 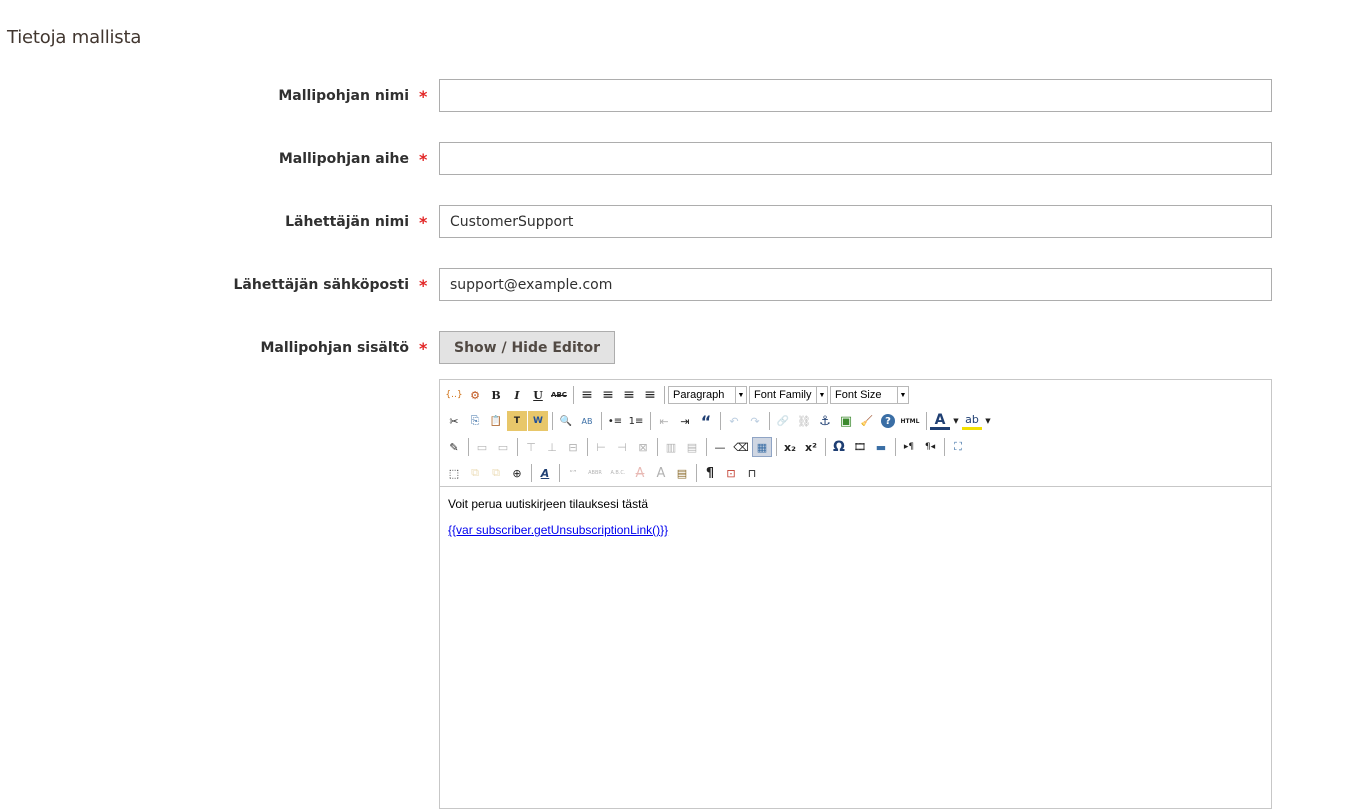 I want to click on insert-widget-icon: ⚙, so click(x=475, y=395).